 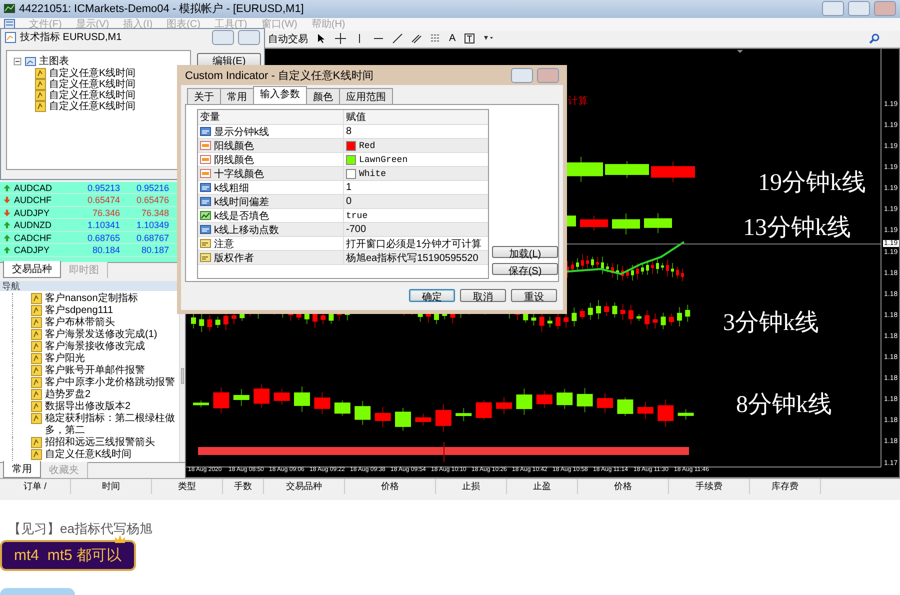 I want to click on symbol-cell: AUDCAD, so click(x=42, y=187).